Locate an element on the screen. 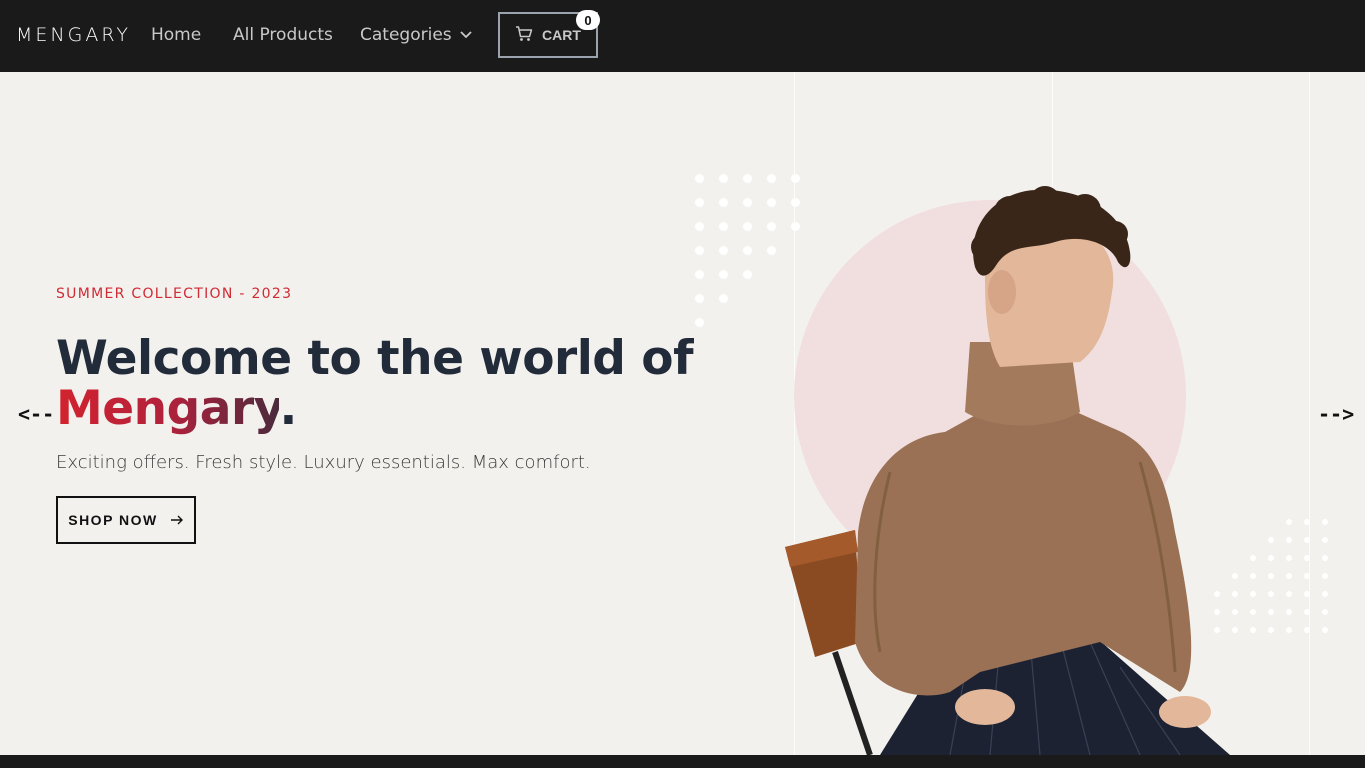 This screenshot has width=1365, height=768. brand-logo: MENGARY is located at coordinates (73, 35).